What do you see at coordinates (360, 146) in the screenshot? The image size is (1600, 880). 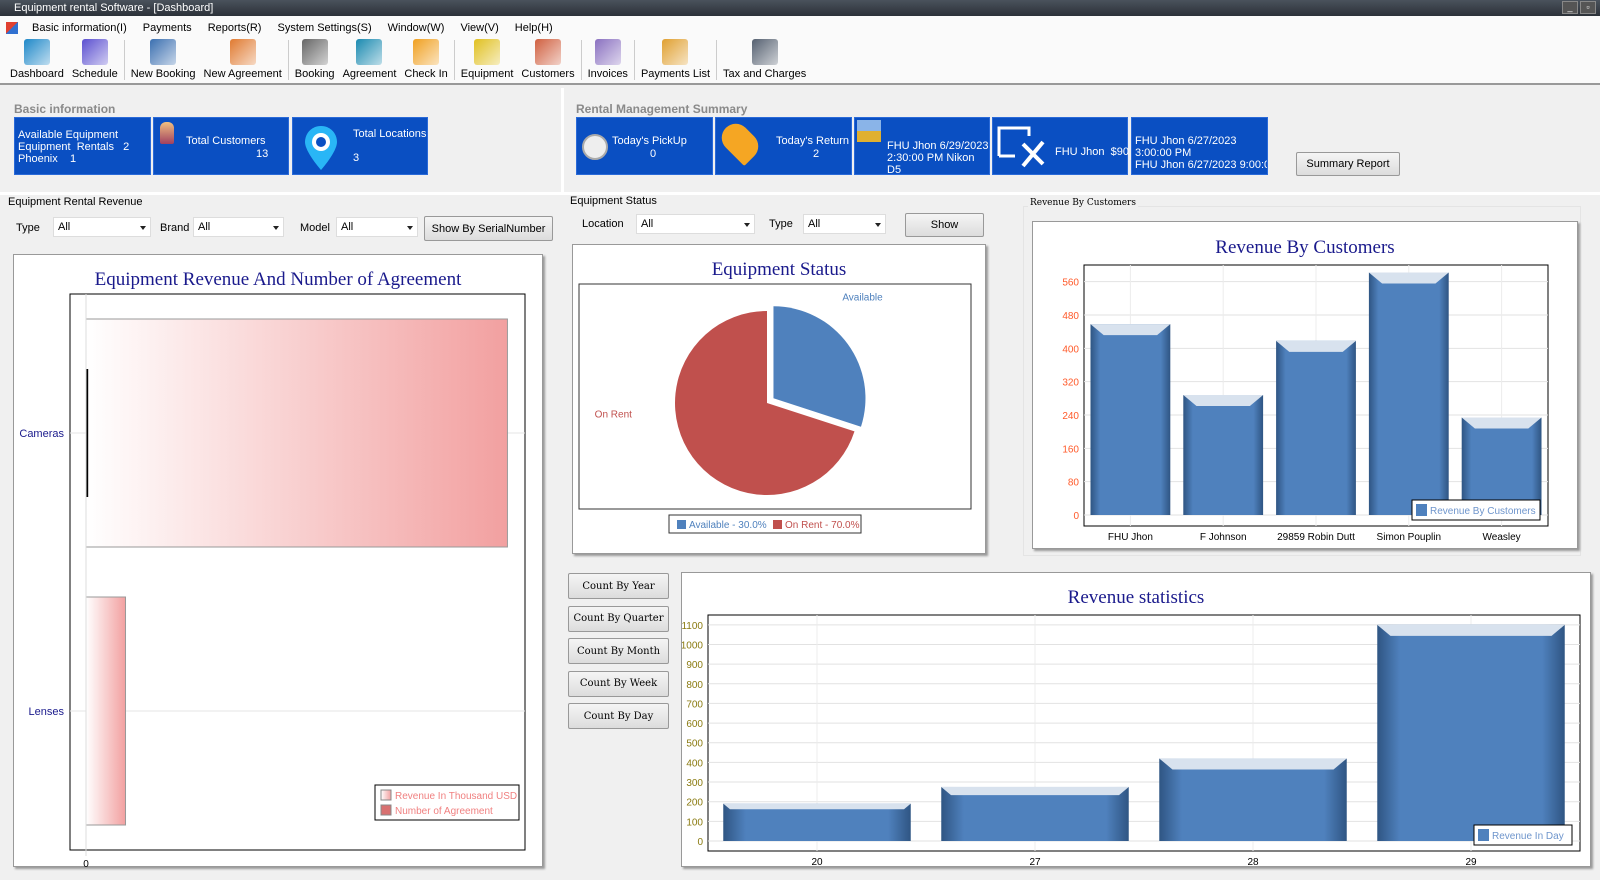 I see `total-locations-tile: Total Locations 3` at bounding box center [360, 146].